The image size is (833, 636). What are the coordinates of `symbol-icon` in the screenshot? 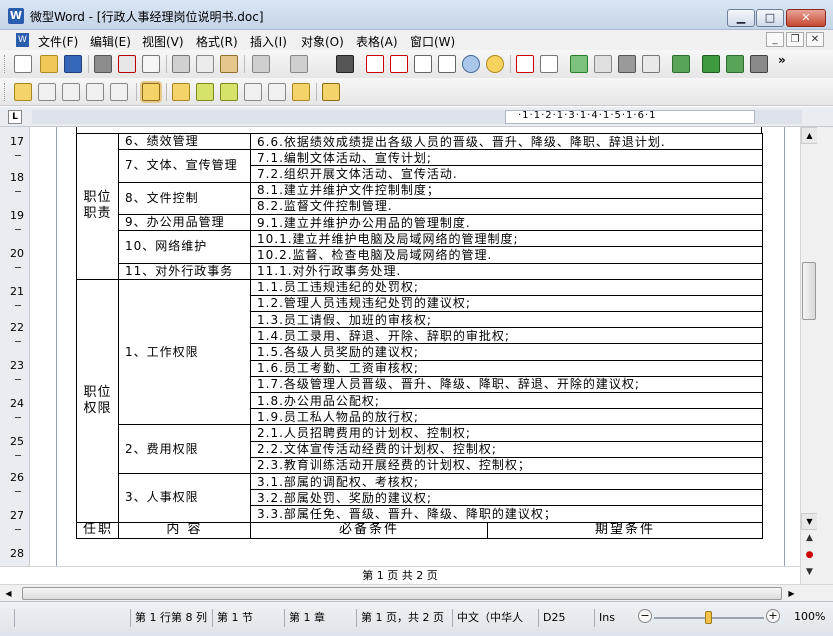 It's located at (549, 64).